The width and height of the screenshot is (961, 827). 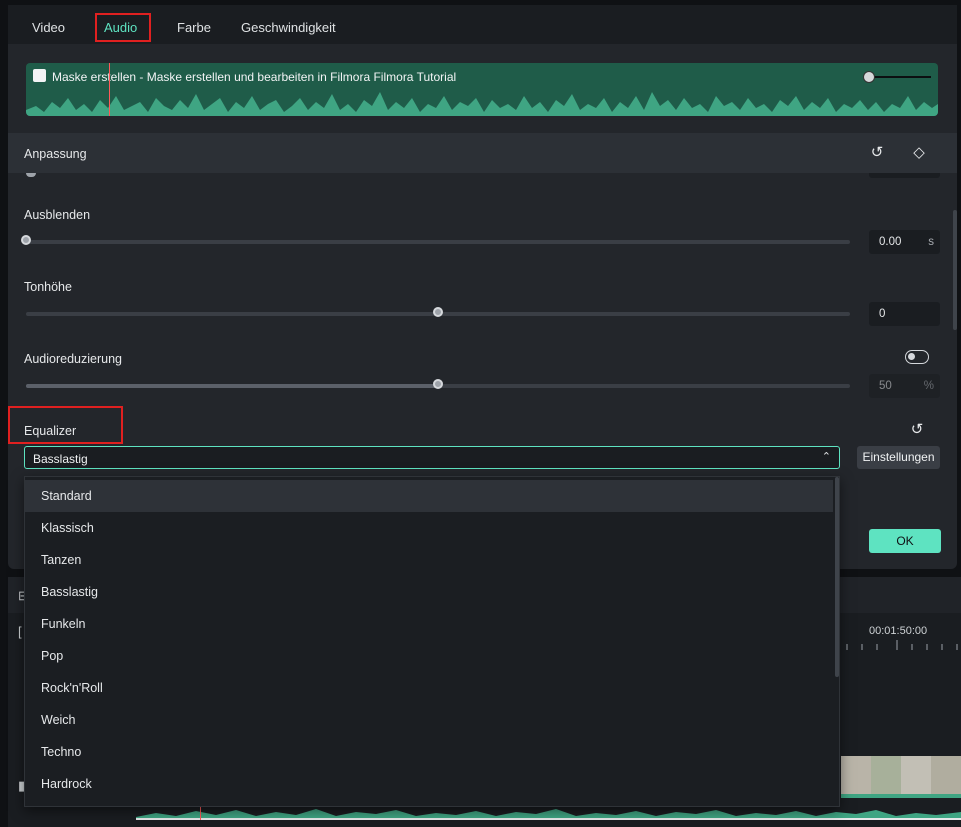 I want to click on denoise-label: Audioreduzierung, so click(x=73, y=359).